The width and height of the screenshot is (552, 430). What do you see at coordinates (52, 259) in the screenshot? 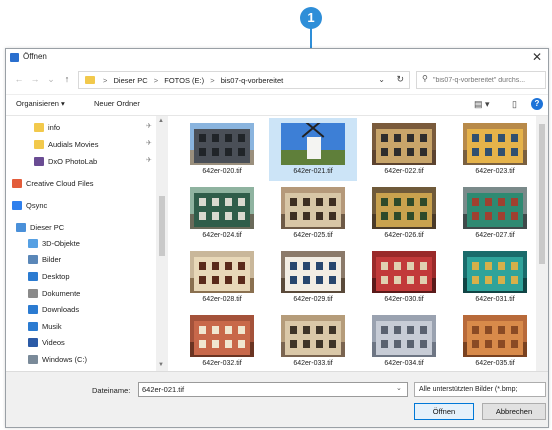
I see `sidebar-item-label: Bilder` at bounding box center [52, 259].